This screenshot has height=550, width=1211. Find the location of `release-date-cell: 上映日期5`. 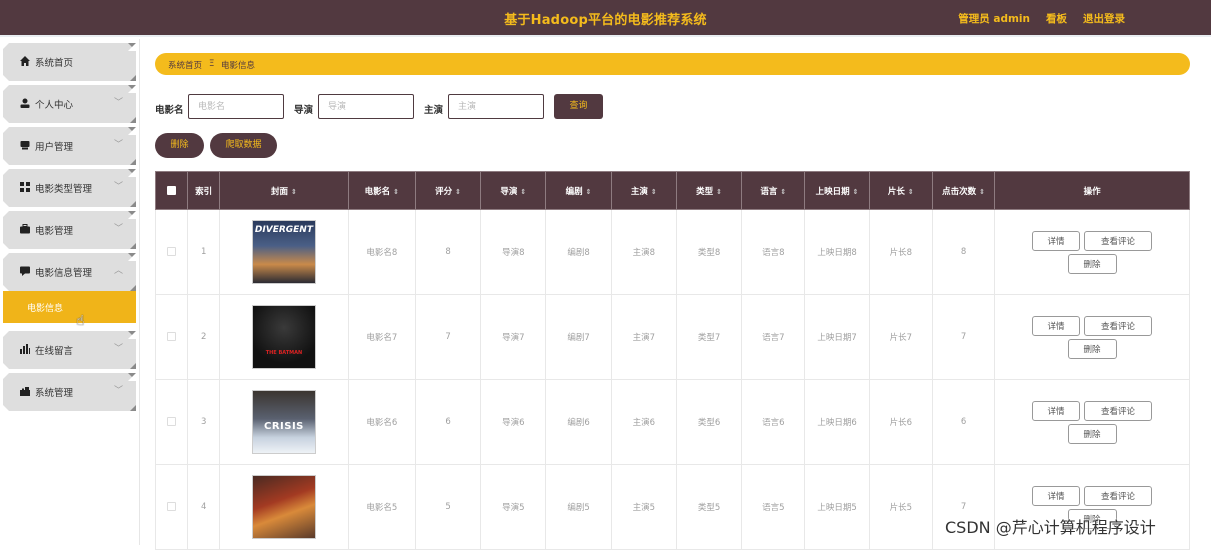

release-date-cell: 上映日期5 is located at coordinates (837, 507).